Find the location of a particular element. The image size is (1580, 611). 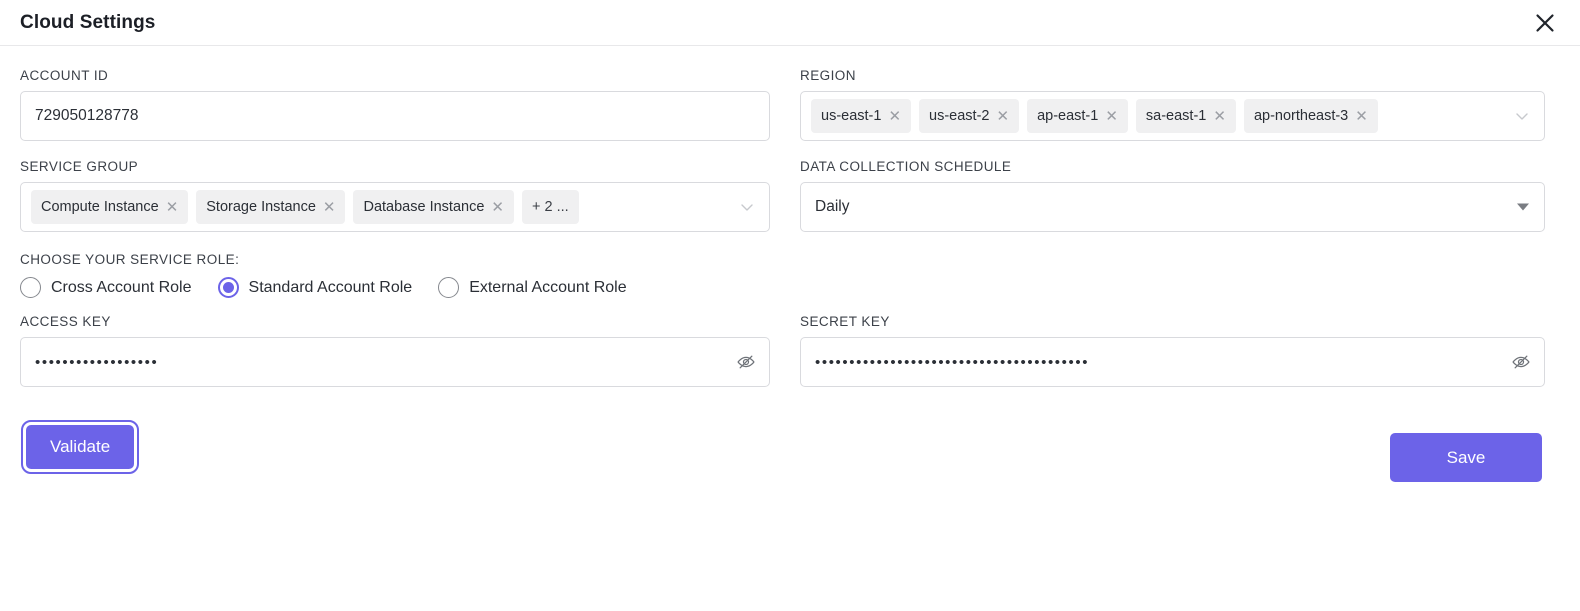

region-tag-label: us-east-1 is located at coordinates (851, 116).